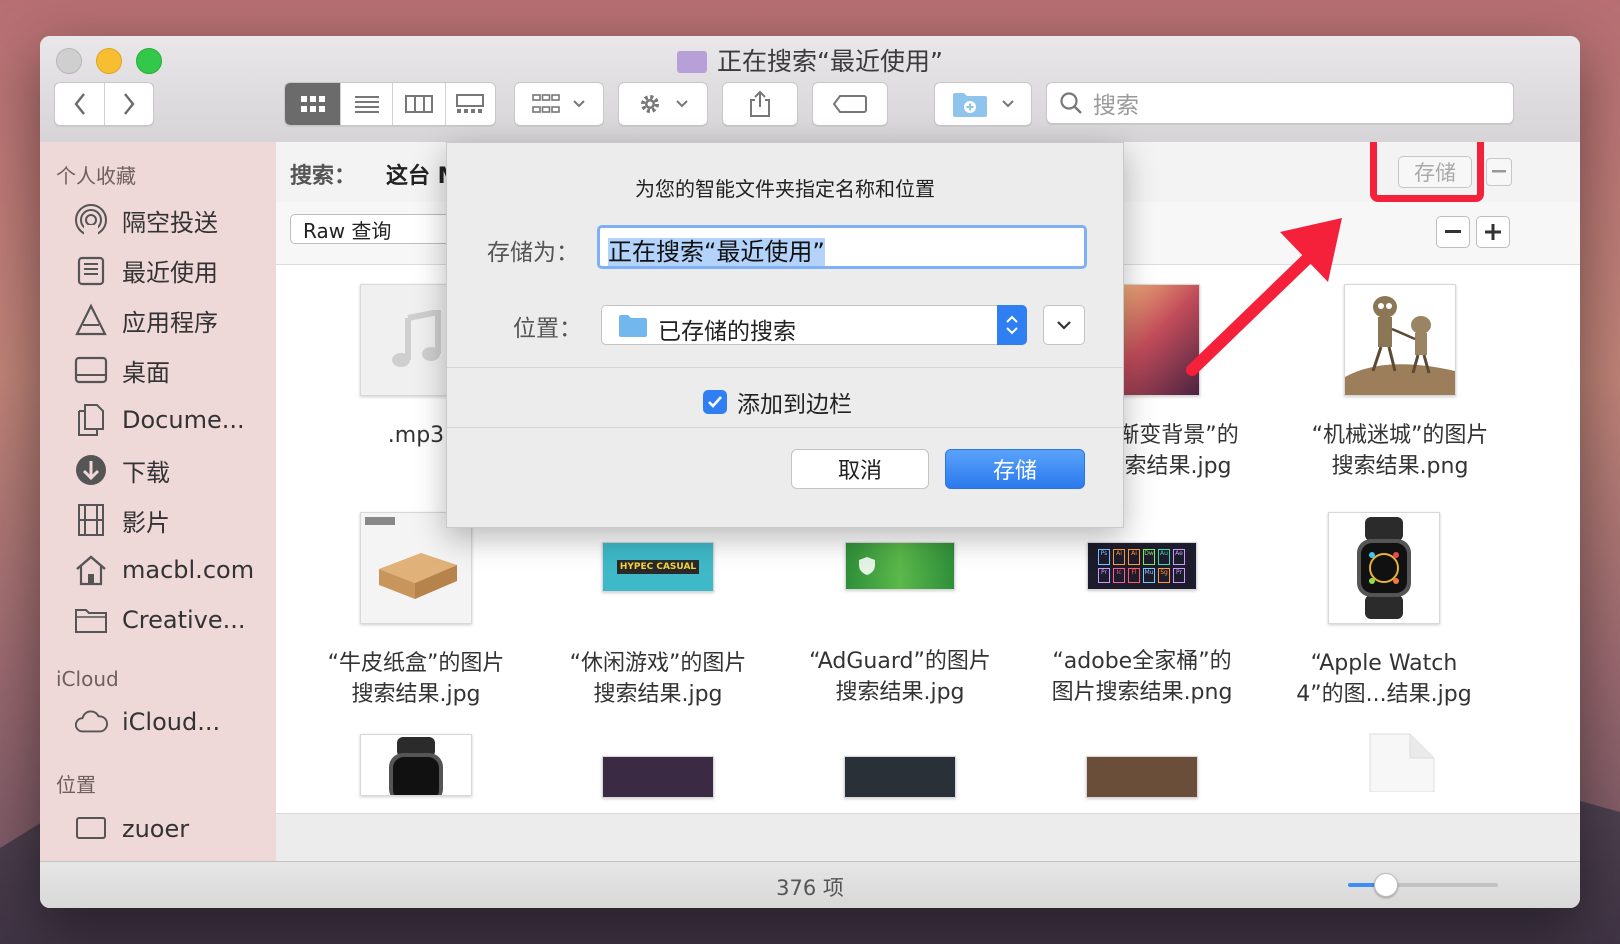  I want to click on file-name-line2: 搜索结果.png, so click(1400, 466).